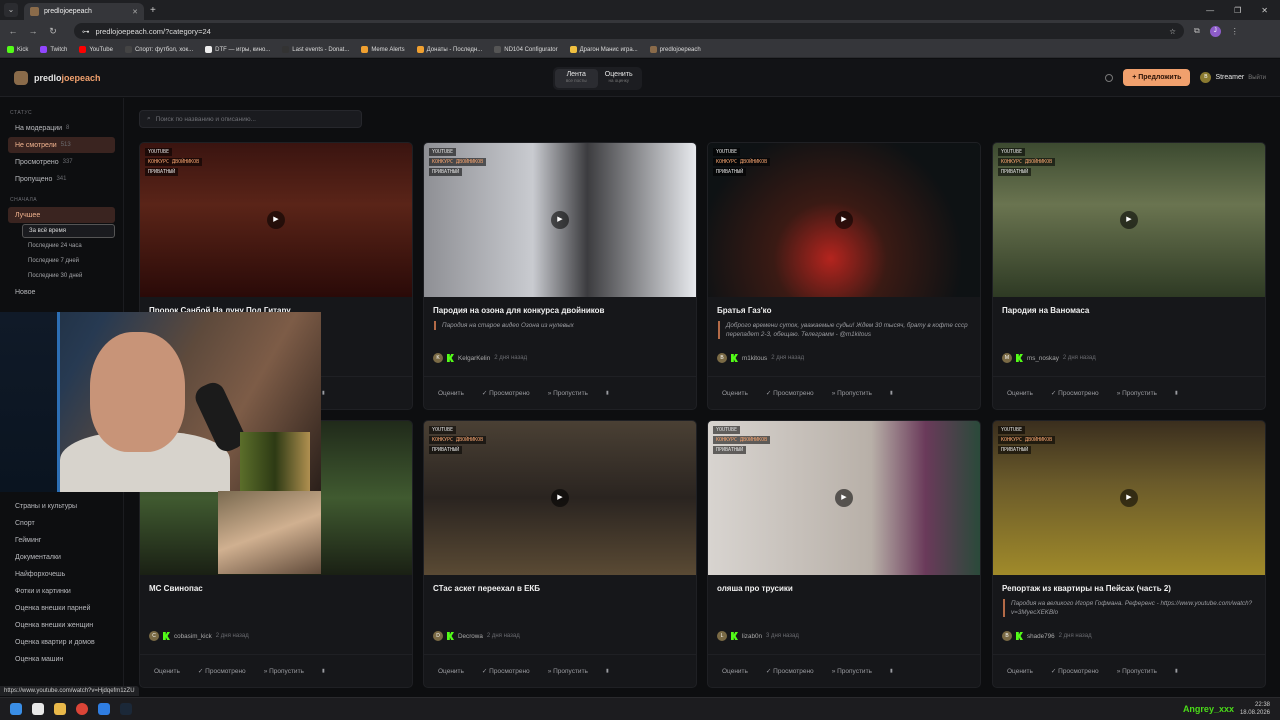  I want to click on bookmark-item: Meme Alerts, so click(383, 49).